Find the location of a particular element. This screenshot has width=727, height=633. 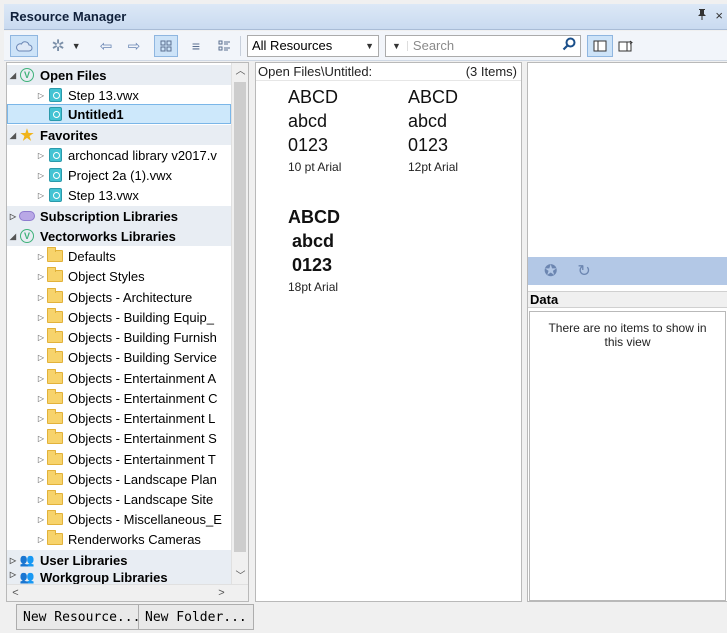

tree-group-subscription-libraries: ▷ Subscription Libraries is located at coordinates (119, 216).